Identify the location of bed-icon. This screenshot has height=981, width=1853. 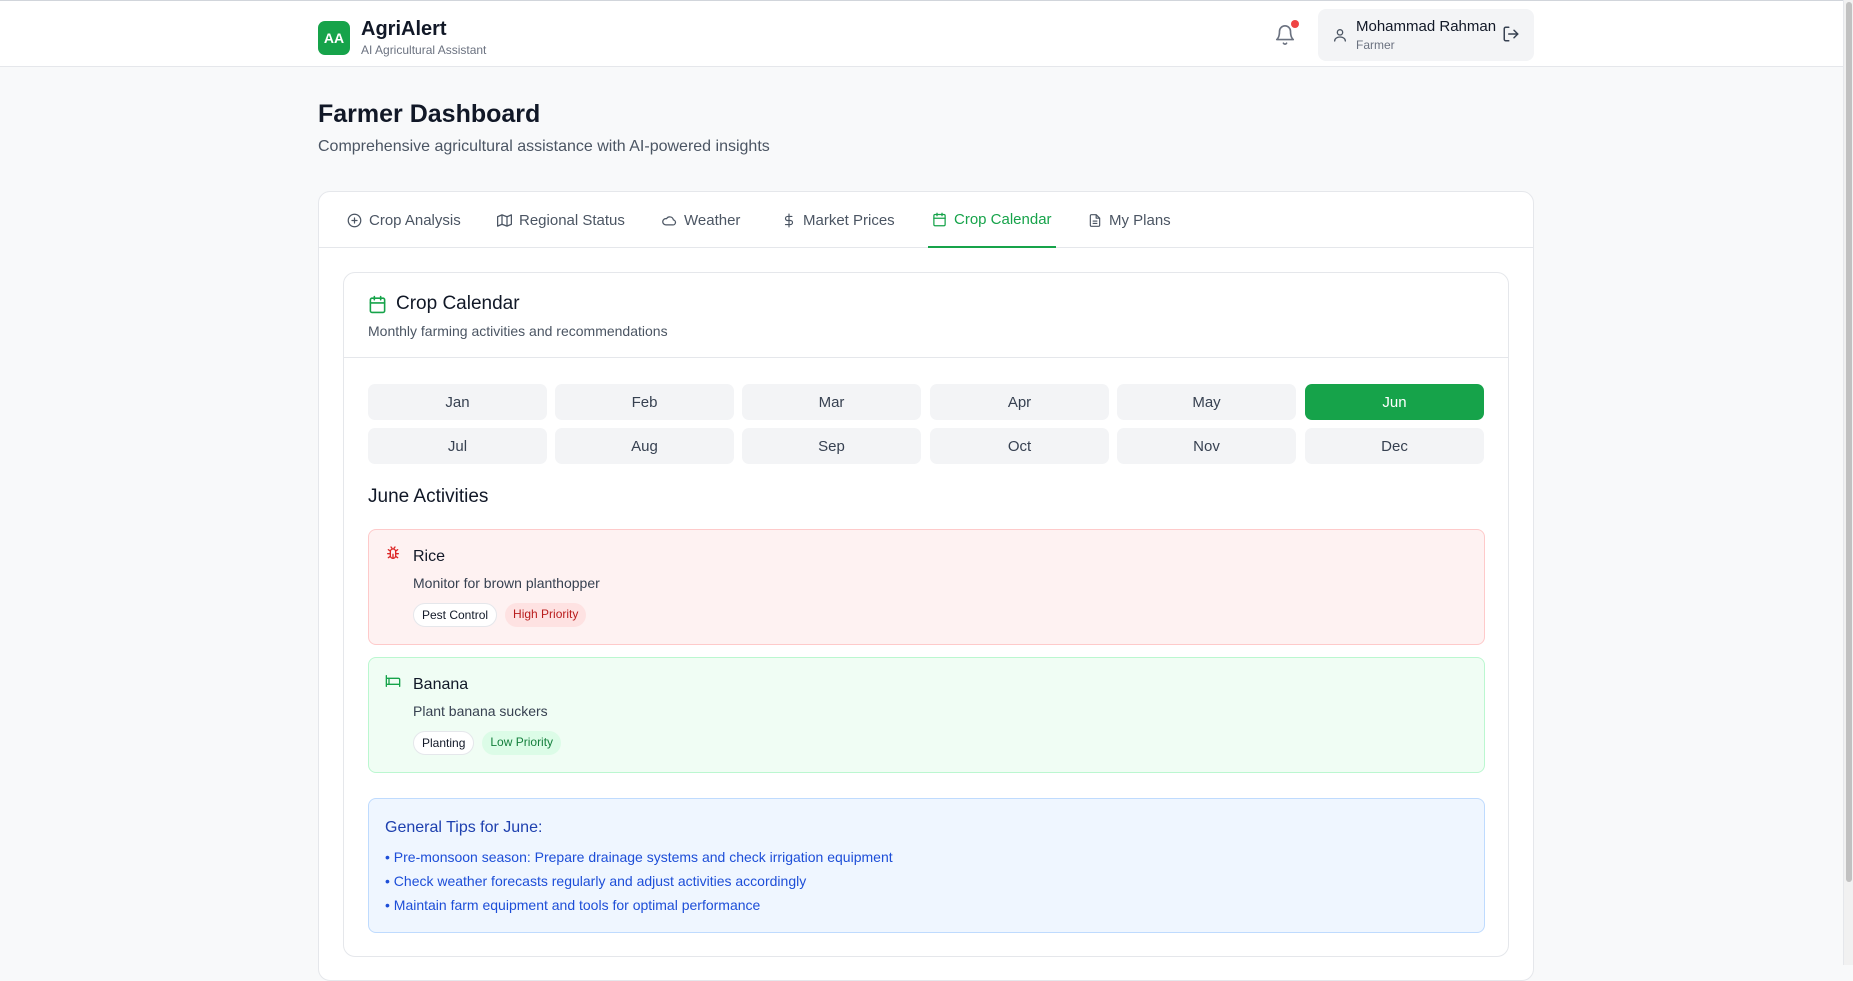
(393, 681).